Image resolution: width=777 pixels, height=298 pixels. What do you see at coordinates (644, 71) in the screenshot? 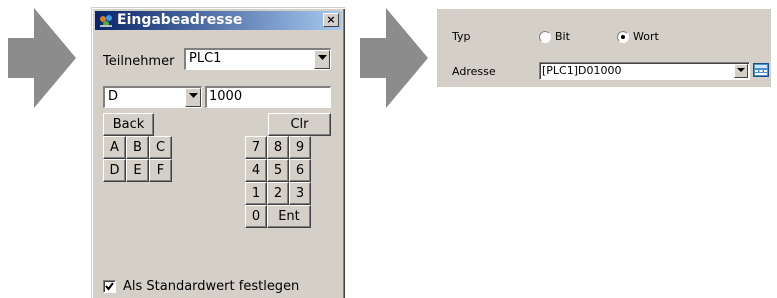
I see `address-select: [PLC1]D01000` at bounding box center [644, 71].